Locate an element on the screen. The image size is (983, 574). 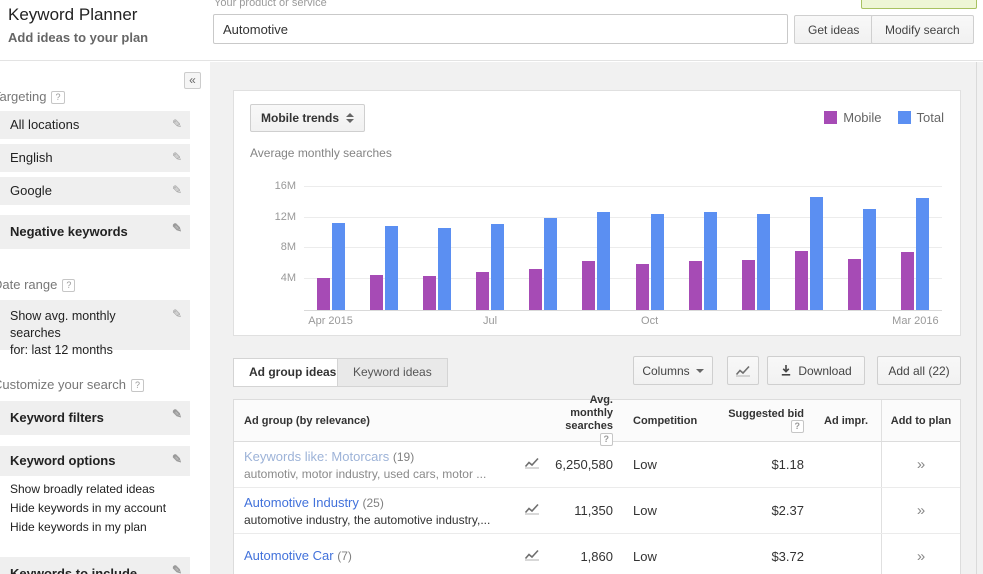
page-subtitle: Add ideas to your plan is located at coordinates (78, 37).